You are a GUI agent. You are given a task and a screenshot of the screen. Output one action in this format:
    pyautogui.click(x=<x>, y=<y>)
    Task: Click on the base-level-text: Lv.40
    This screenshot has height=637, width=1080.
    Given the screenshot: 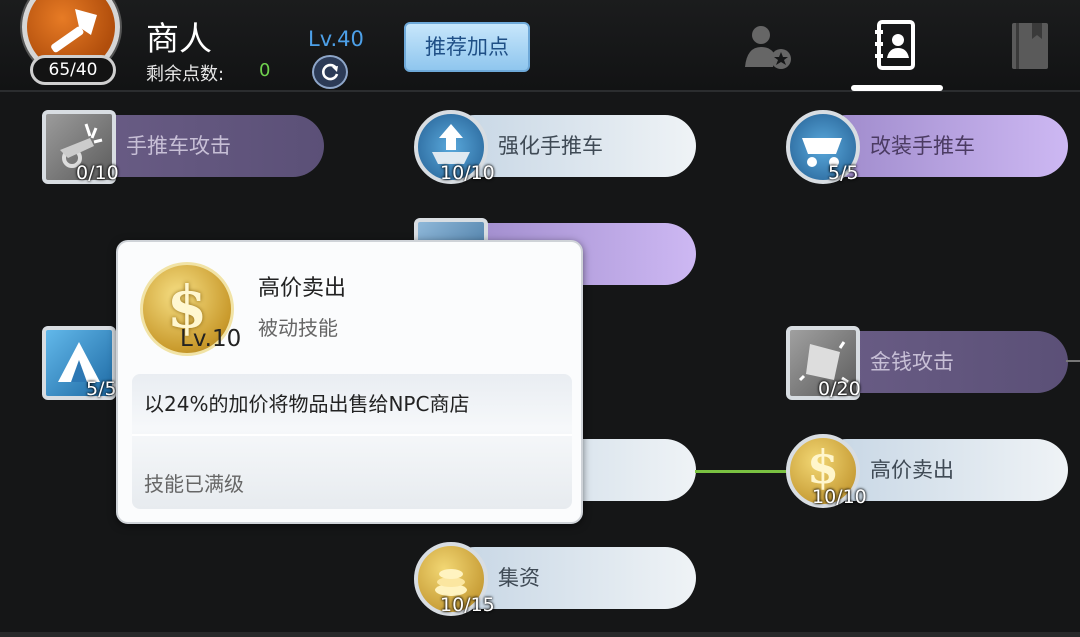 What is the action you would take?
    pyautogui.click(x=336, y=39)
    